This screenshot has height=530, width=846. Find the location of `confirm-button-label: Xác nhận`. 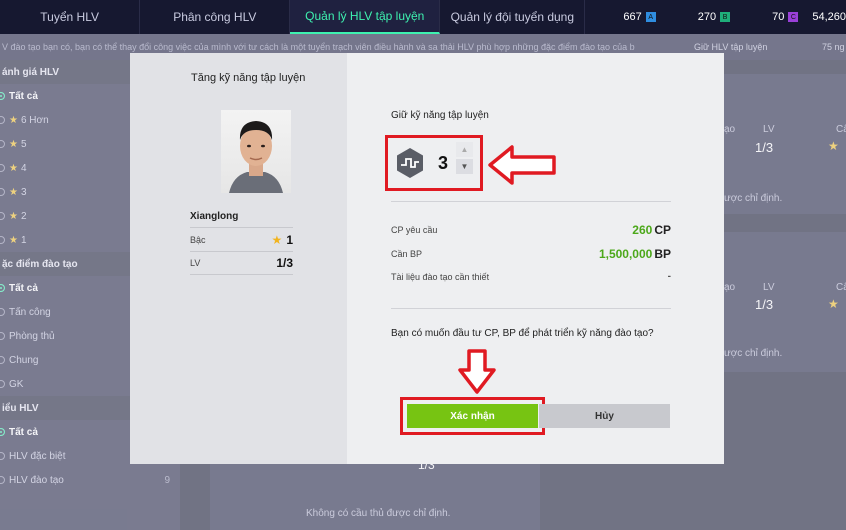

confirm-button-label: Xác nhận is located at coordinates (472, 416).